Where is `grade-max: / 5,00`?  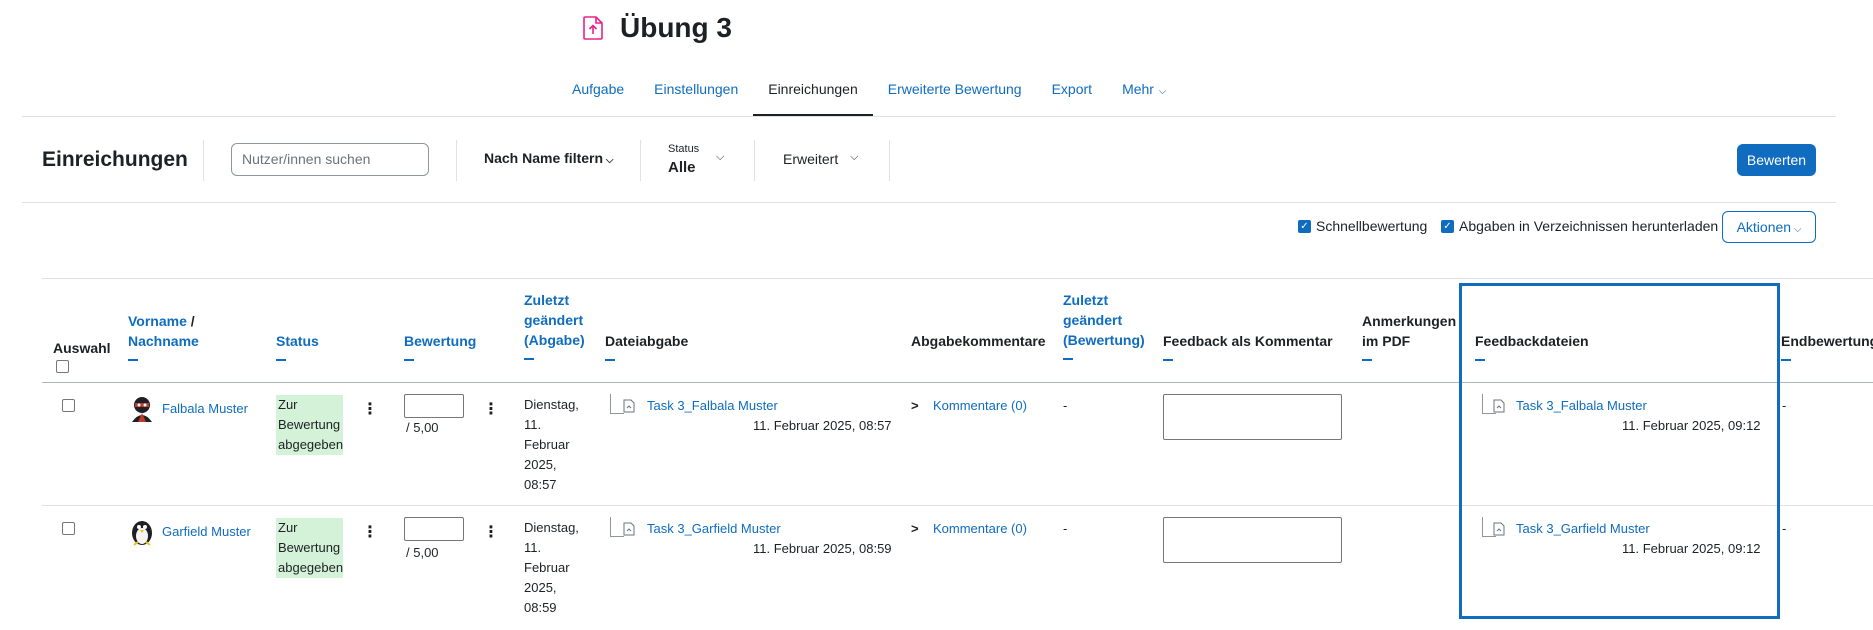 grade-max: / 5,00 is located at coordinates (422, 427).